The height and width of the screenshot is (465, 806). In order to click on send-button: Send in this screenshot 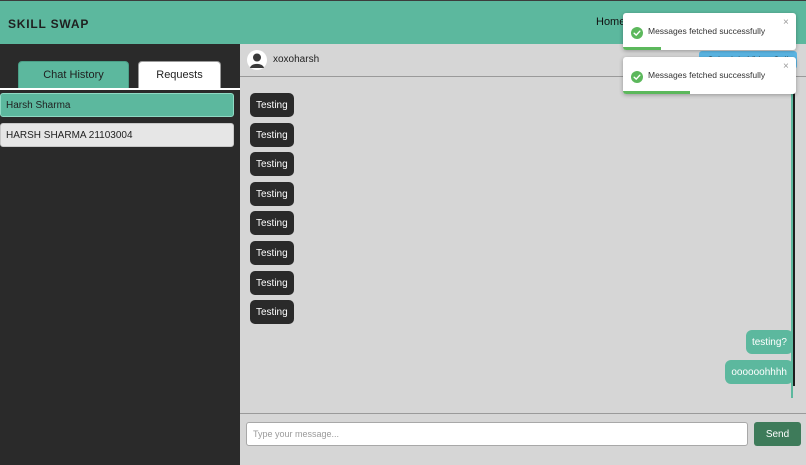, I will do `click(777, 434)`.